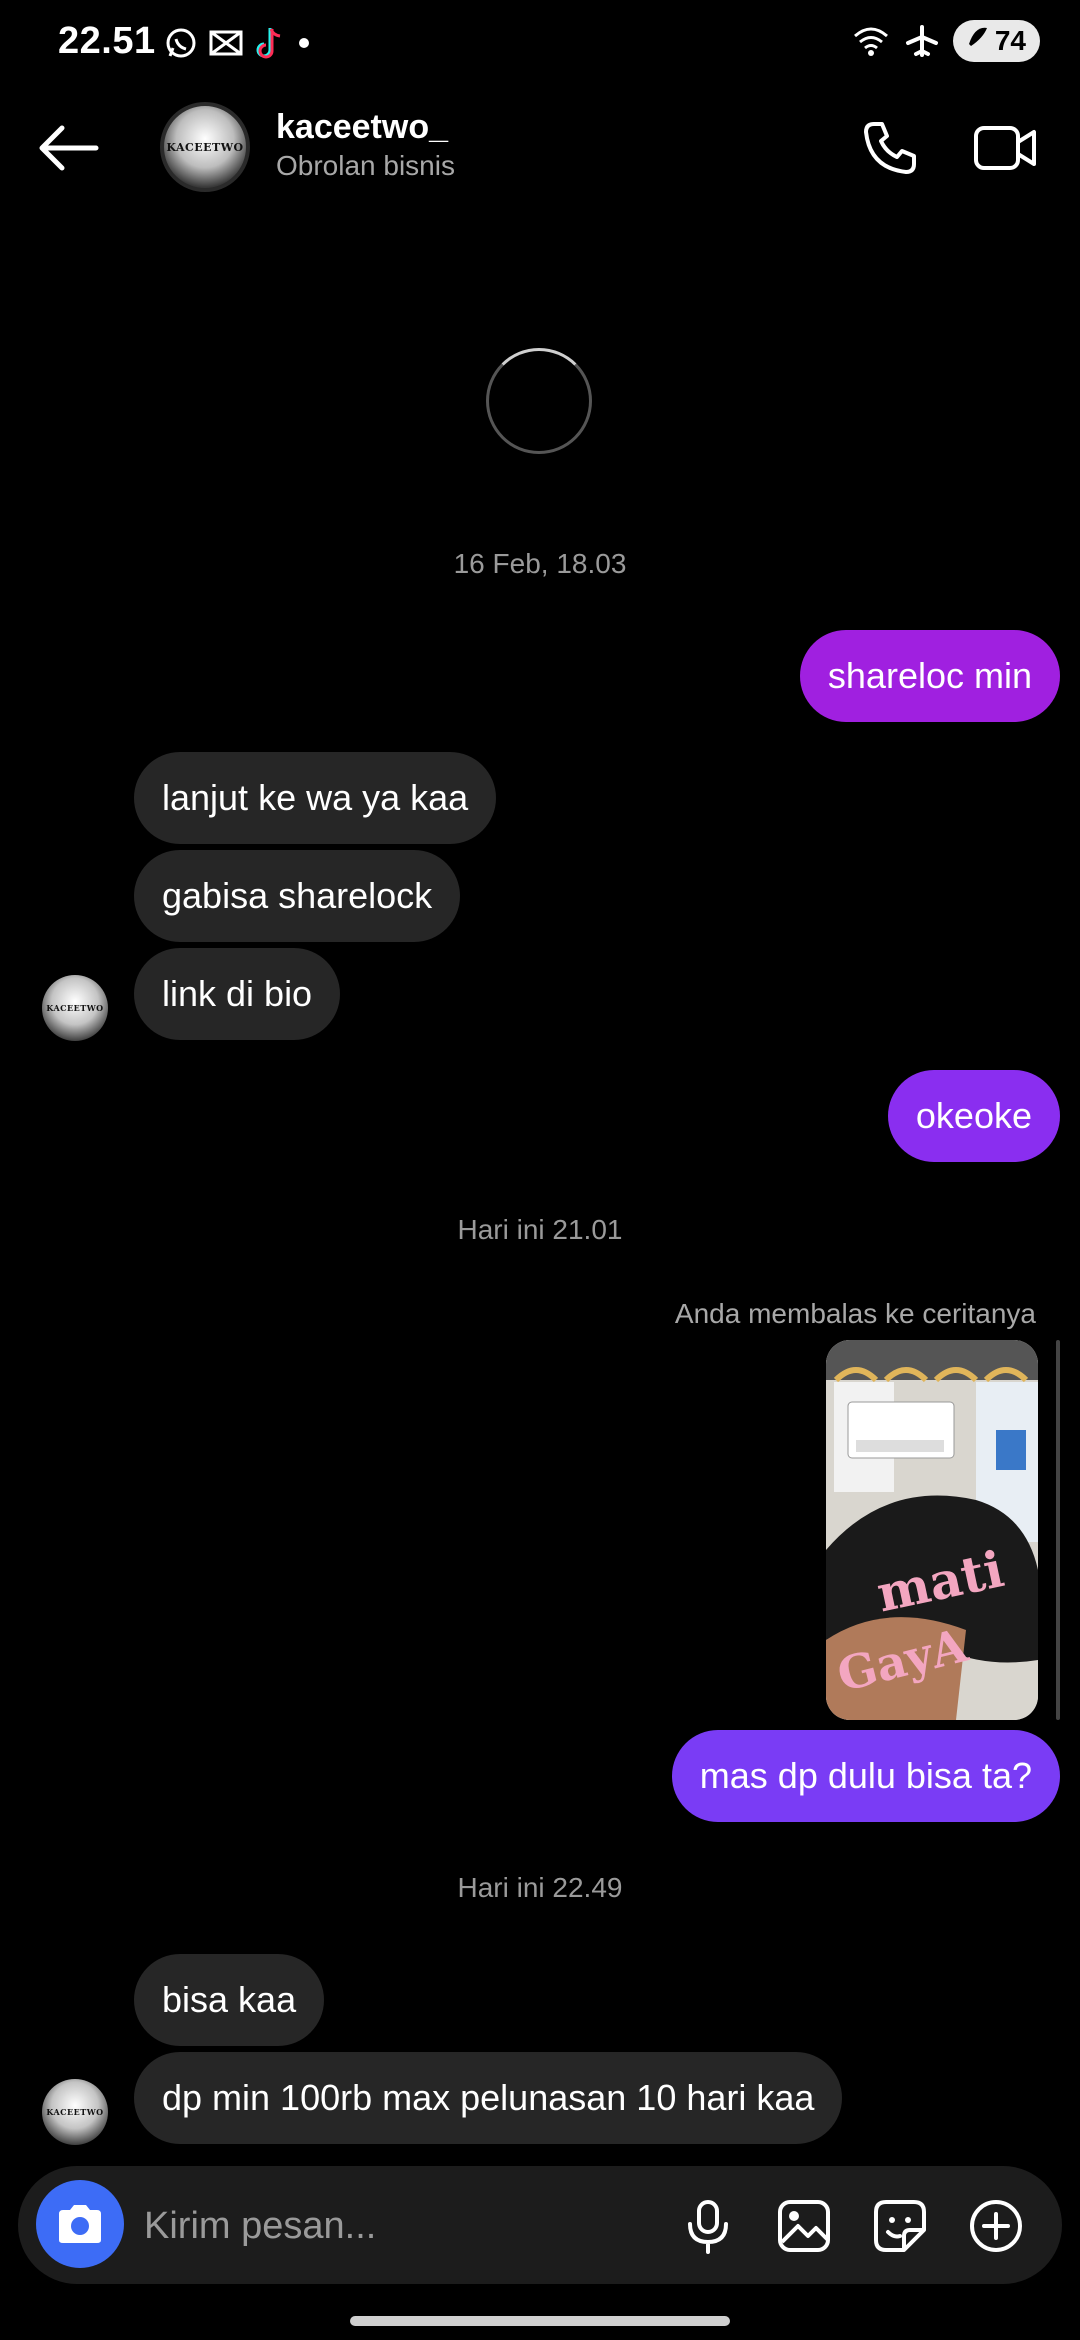 The height and width of the screenshot is (2340, 1080). I want to click on chat-username: kaceetwo_, so click(362, 127).